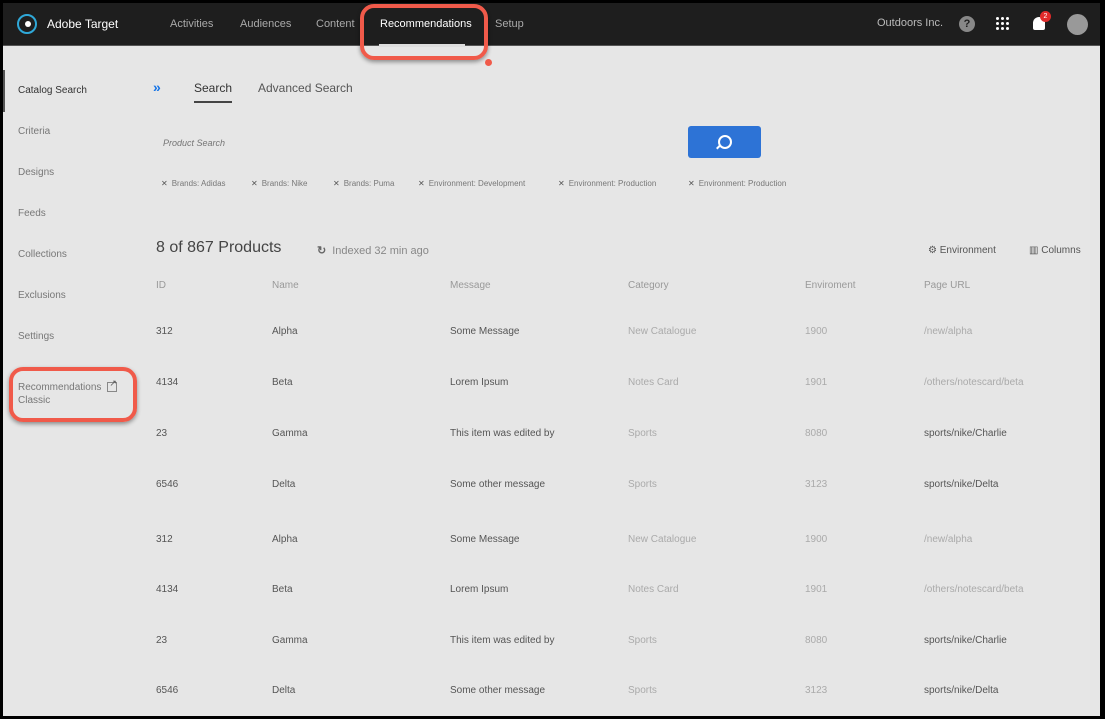  Describe the element at coordinates (962, 250) in the screenshot. I see `environment-button: ⚙ Environment` at that location.